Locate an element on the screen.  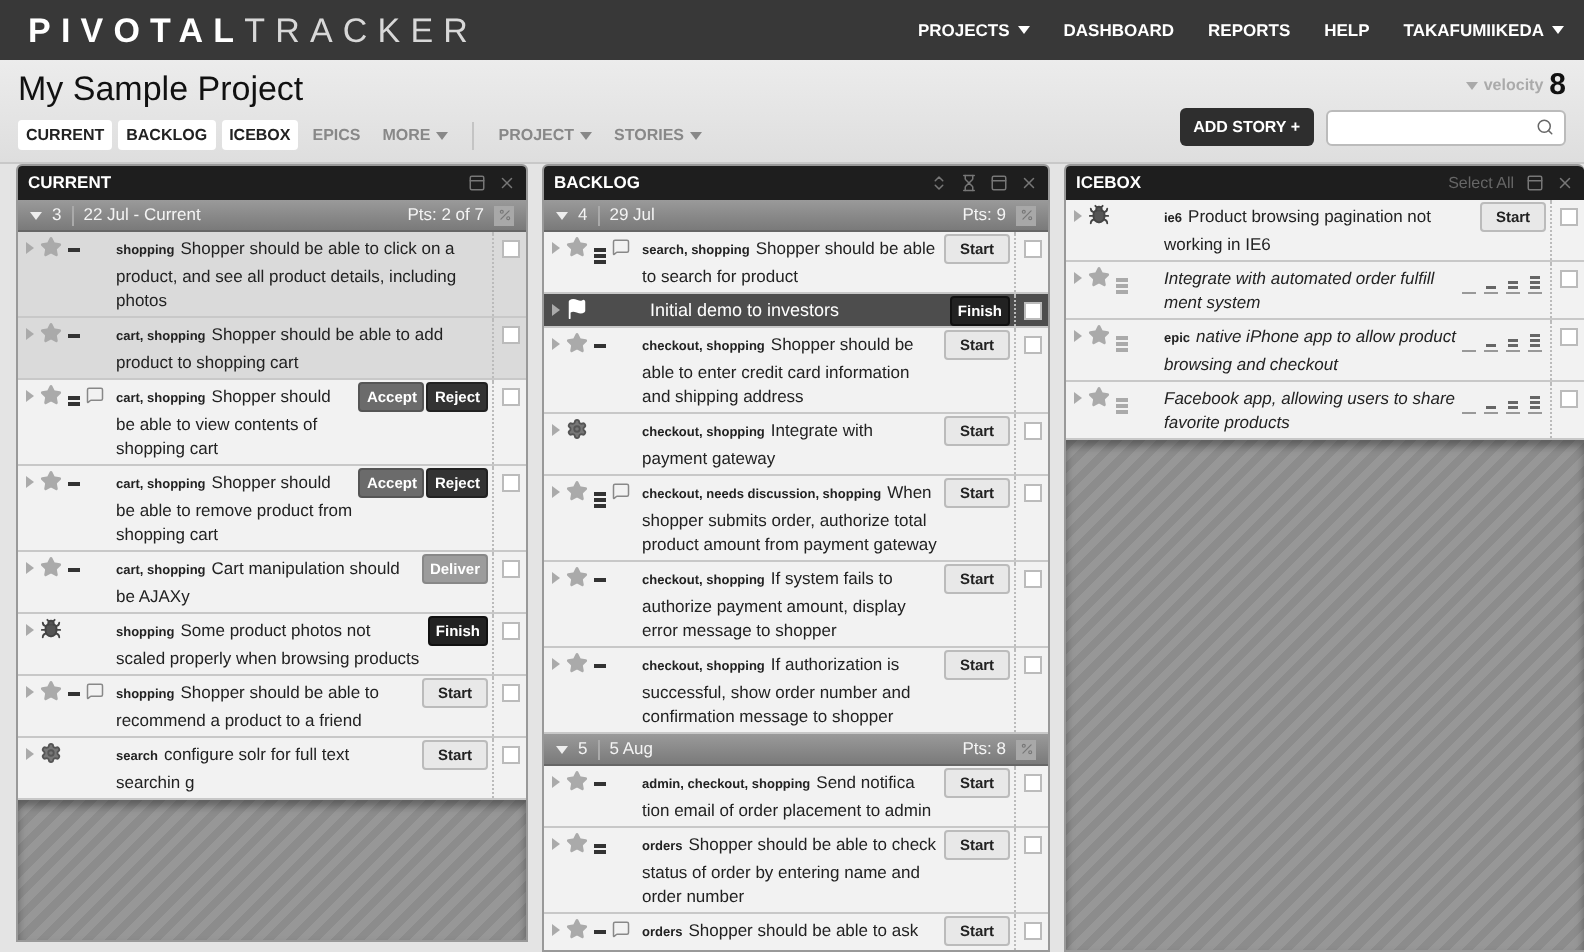
iteration-date: 22 Jul - Current is located at coordinates (142, 215).